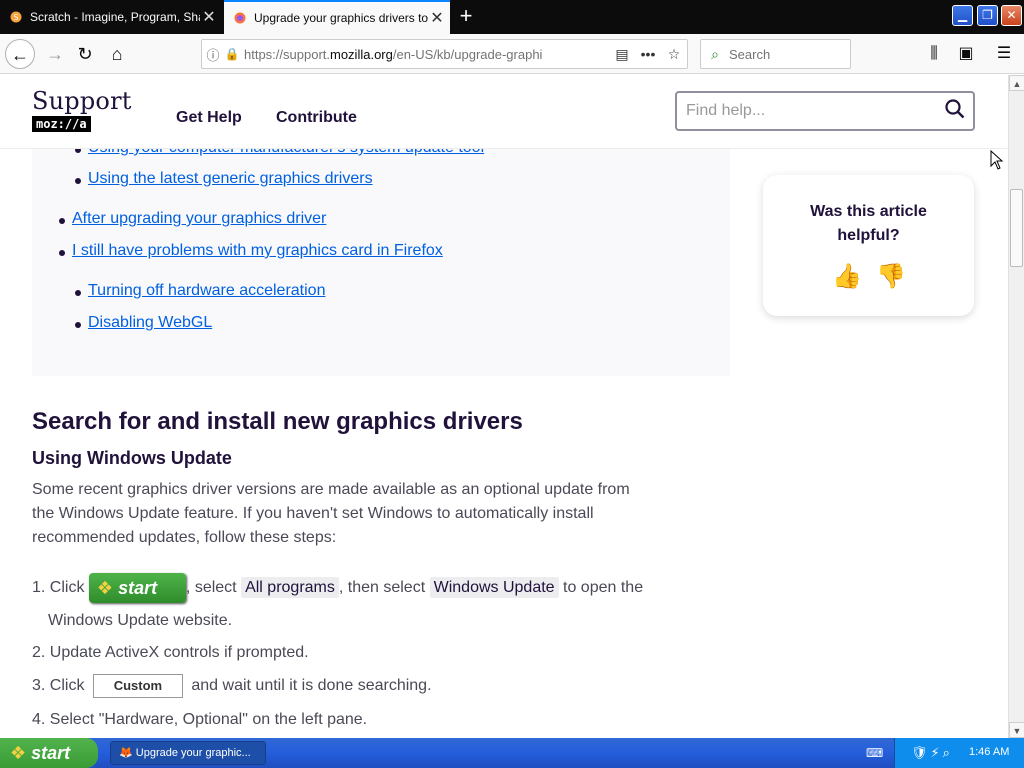  What do you see at coordinates (989, 752) in the screenshot?
I see `clock: 1:46 AM` at bounding box center [989, 752].